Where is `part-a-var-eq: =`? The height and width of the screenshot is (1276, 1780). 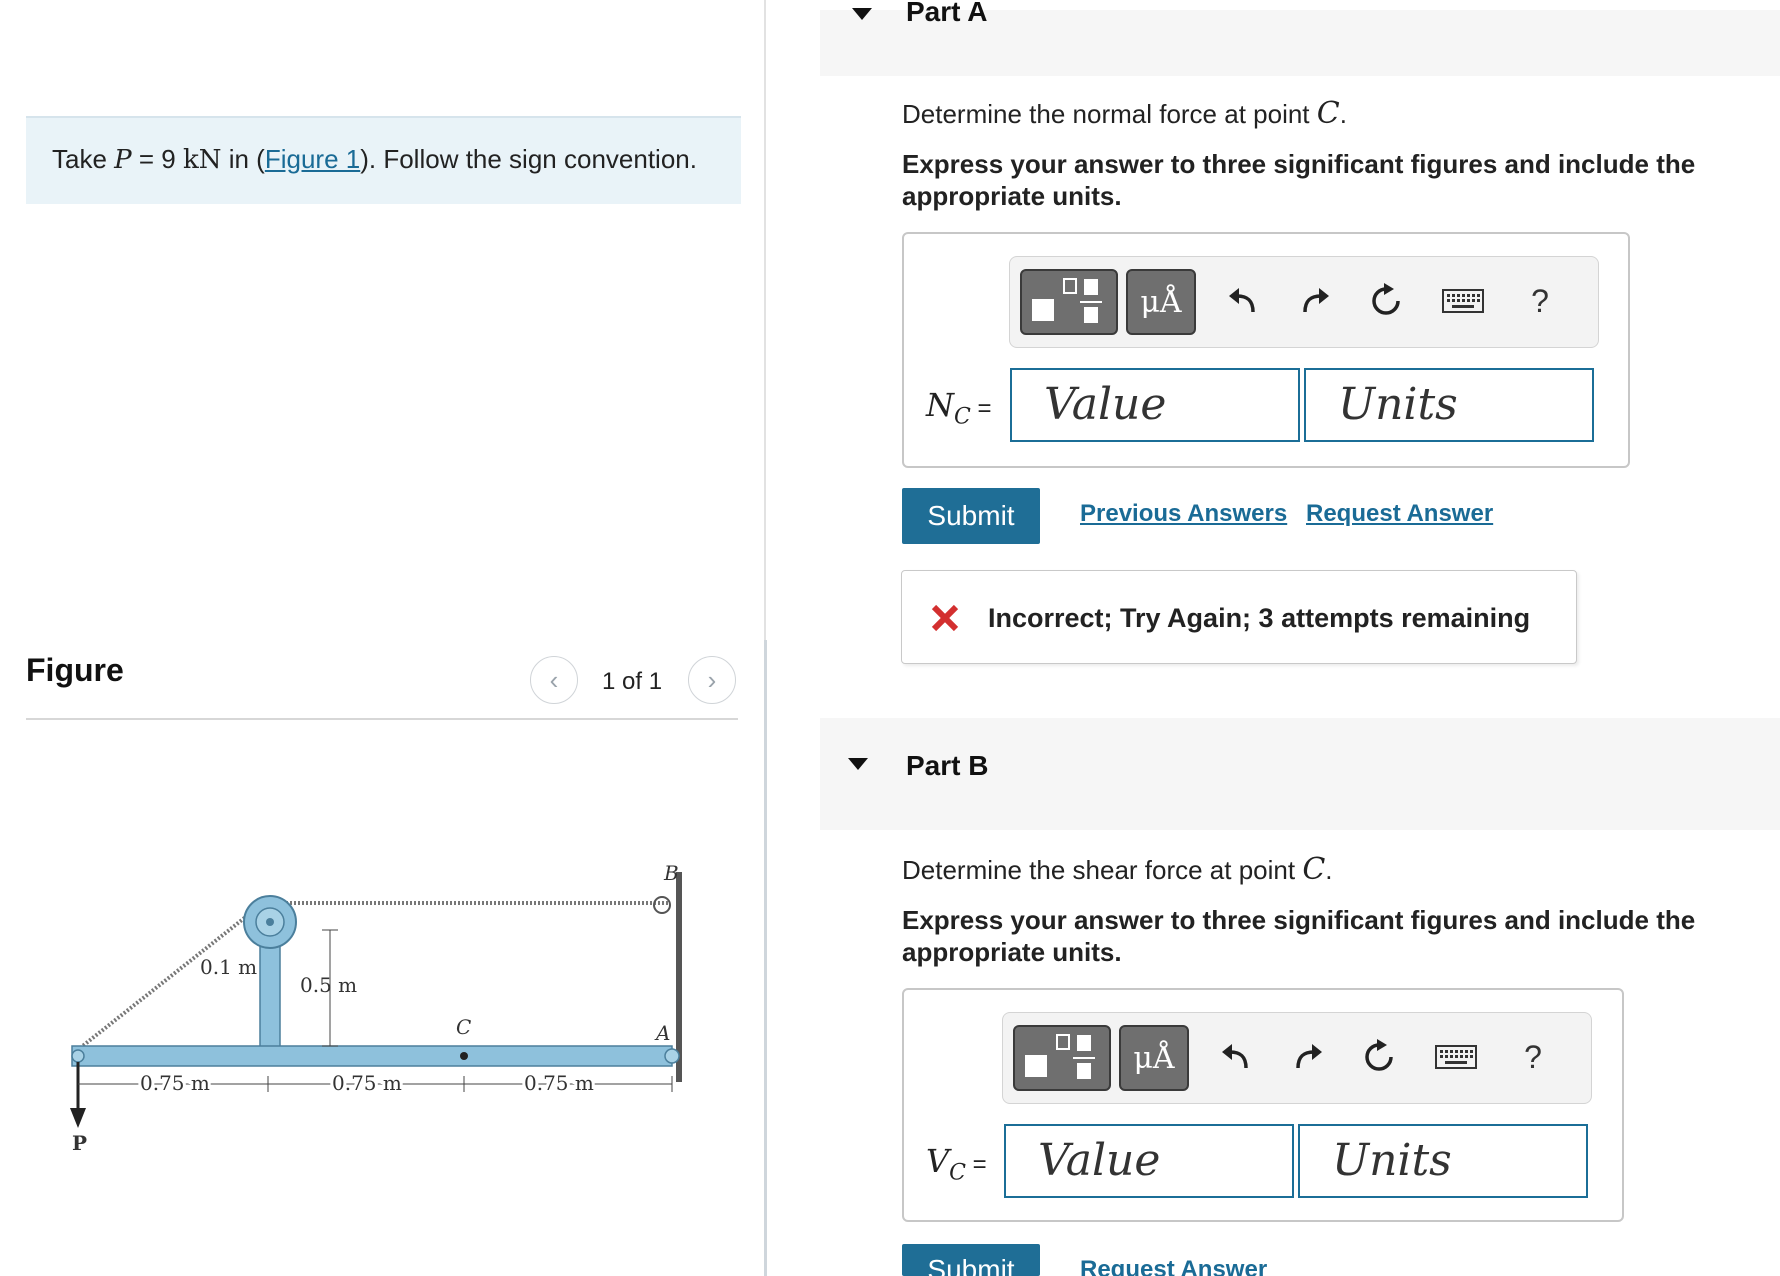
part-a-var-eq: = is located at coordinates (981, 408).